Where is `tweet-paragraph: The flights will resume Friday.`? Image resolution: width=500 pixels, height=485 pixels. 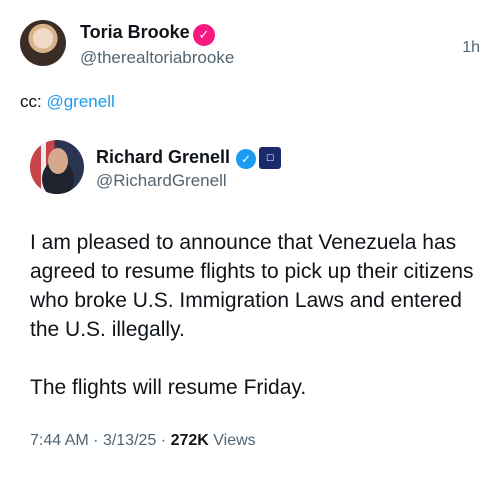 tweet-paragraph: The flights will resume Friday. is located at coordinates (168, 387).